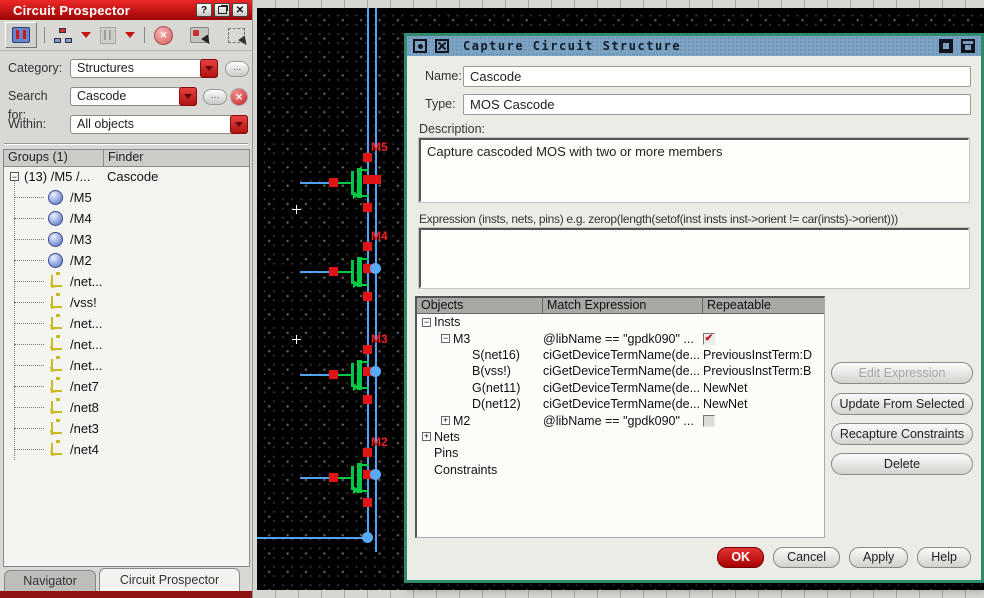 The height and width of the screenshot is (598, 984). Describe the element at coordinates (86, 35) in the screenshot. I see `hierarchy-dropdown-button` at that location.